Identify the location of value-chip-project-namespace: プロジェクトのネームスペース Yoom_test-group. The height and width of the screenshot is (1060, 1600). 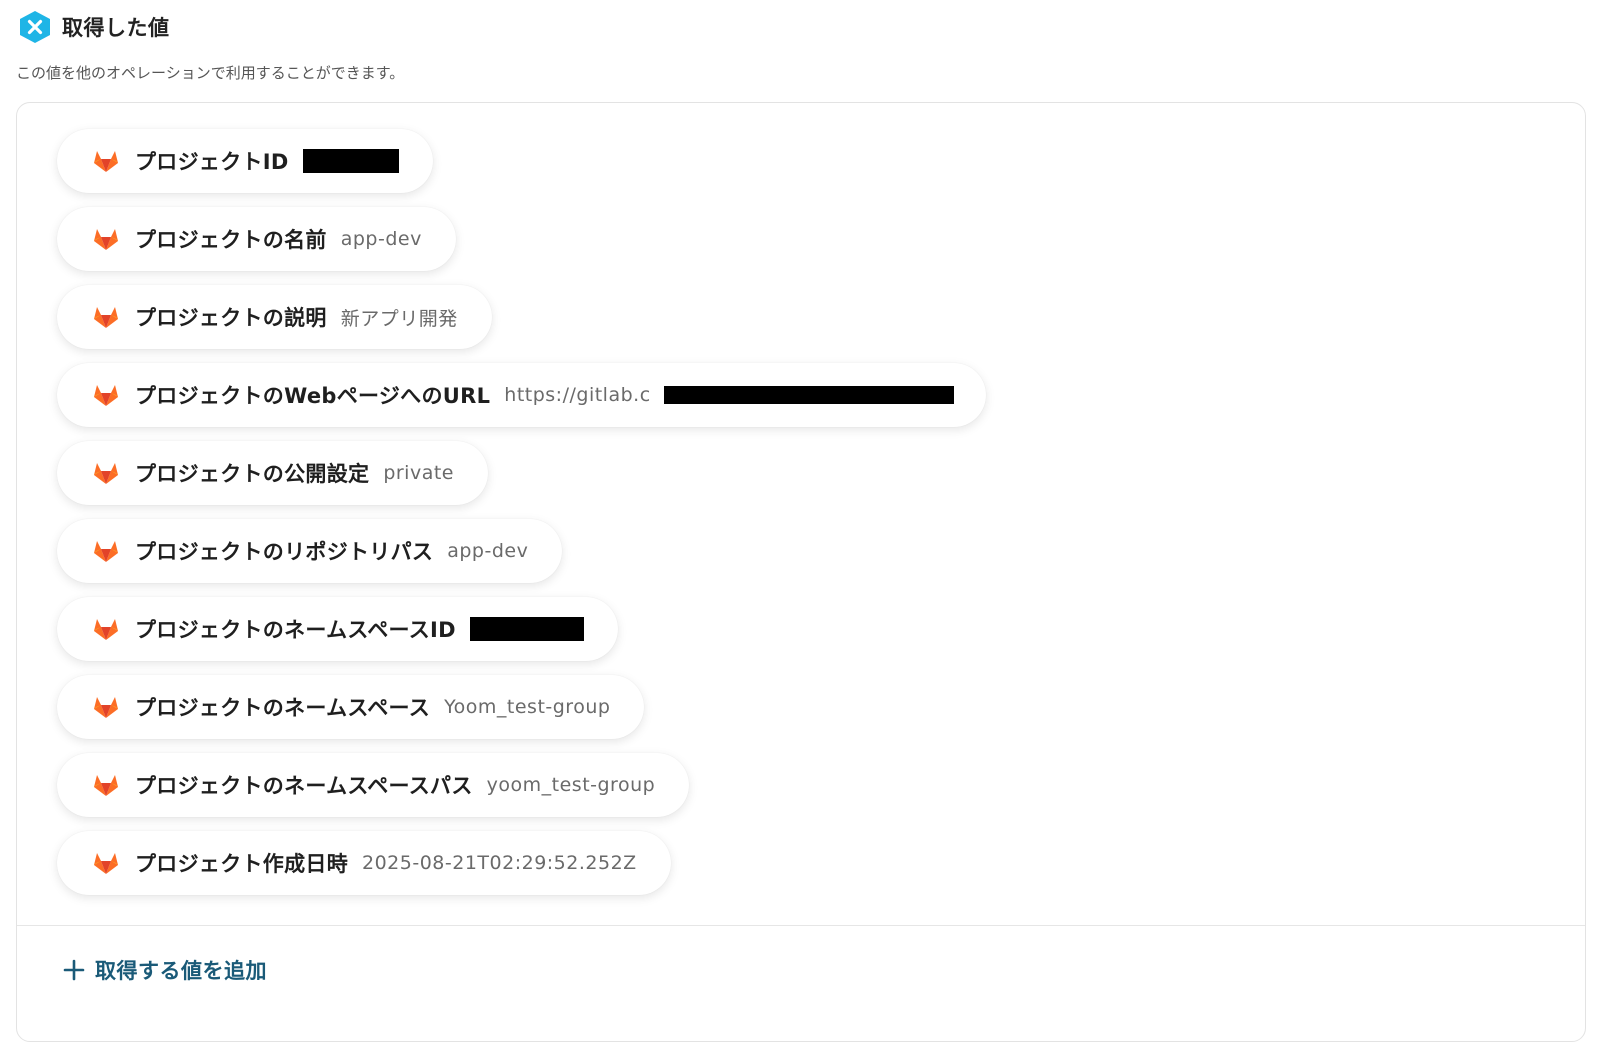
(351, 707).